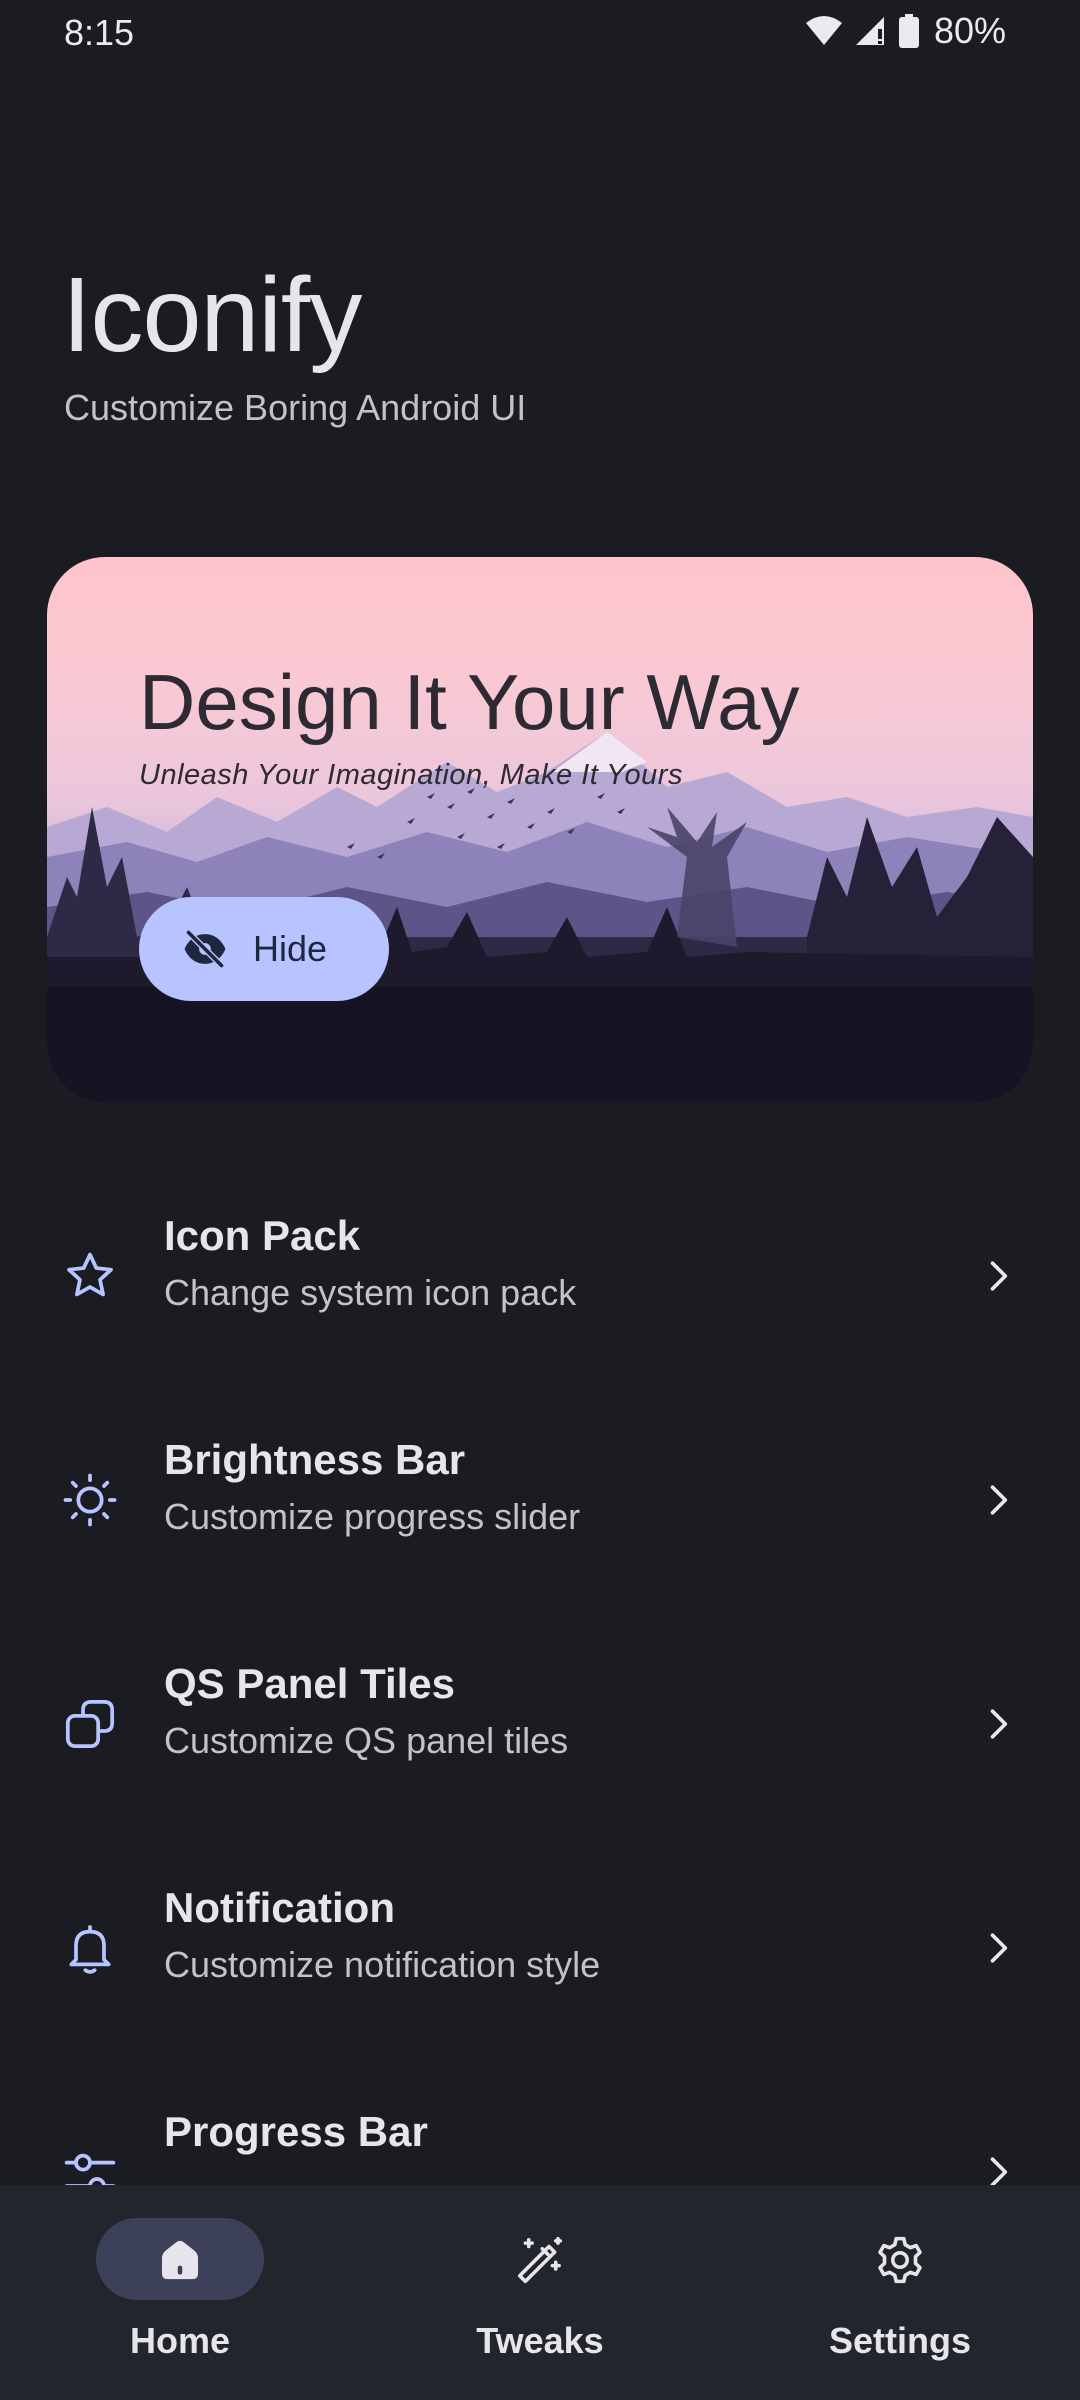 Image resolution: width=1080 pixels, height=2400 pixels. I want to click on wifi-icon, so click(823, 30).